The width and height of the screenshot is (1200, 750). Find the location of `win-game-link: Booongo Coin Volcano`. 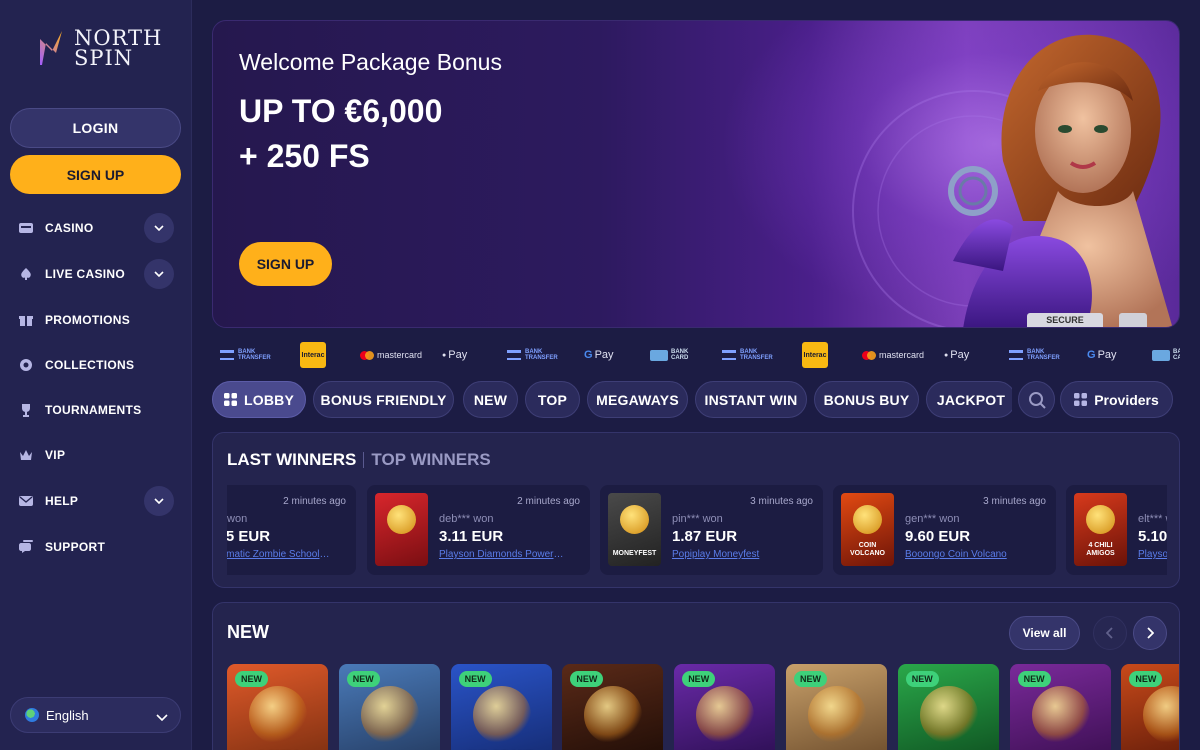

win-game-link: Booongo Coin Volcano is located at coordinates (967, 554).